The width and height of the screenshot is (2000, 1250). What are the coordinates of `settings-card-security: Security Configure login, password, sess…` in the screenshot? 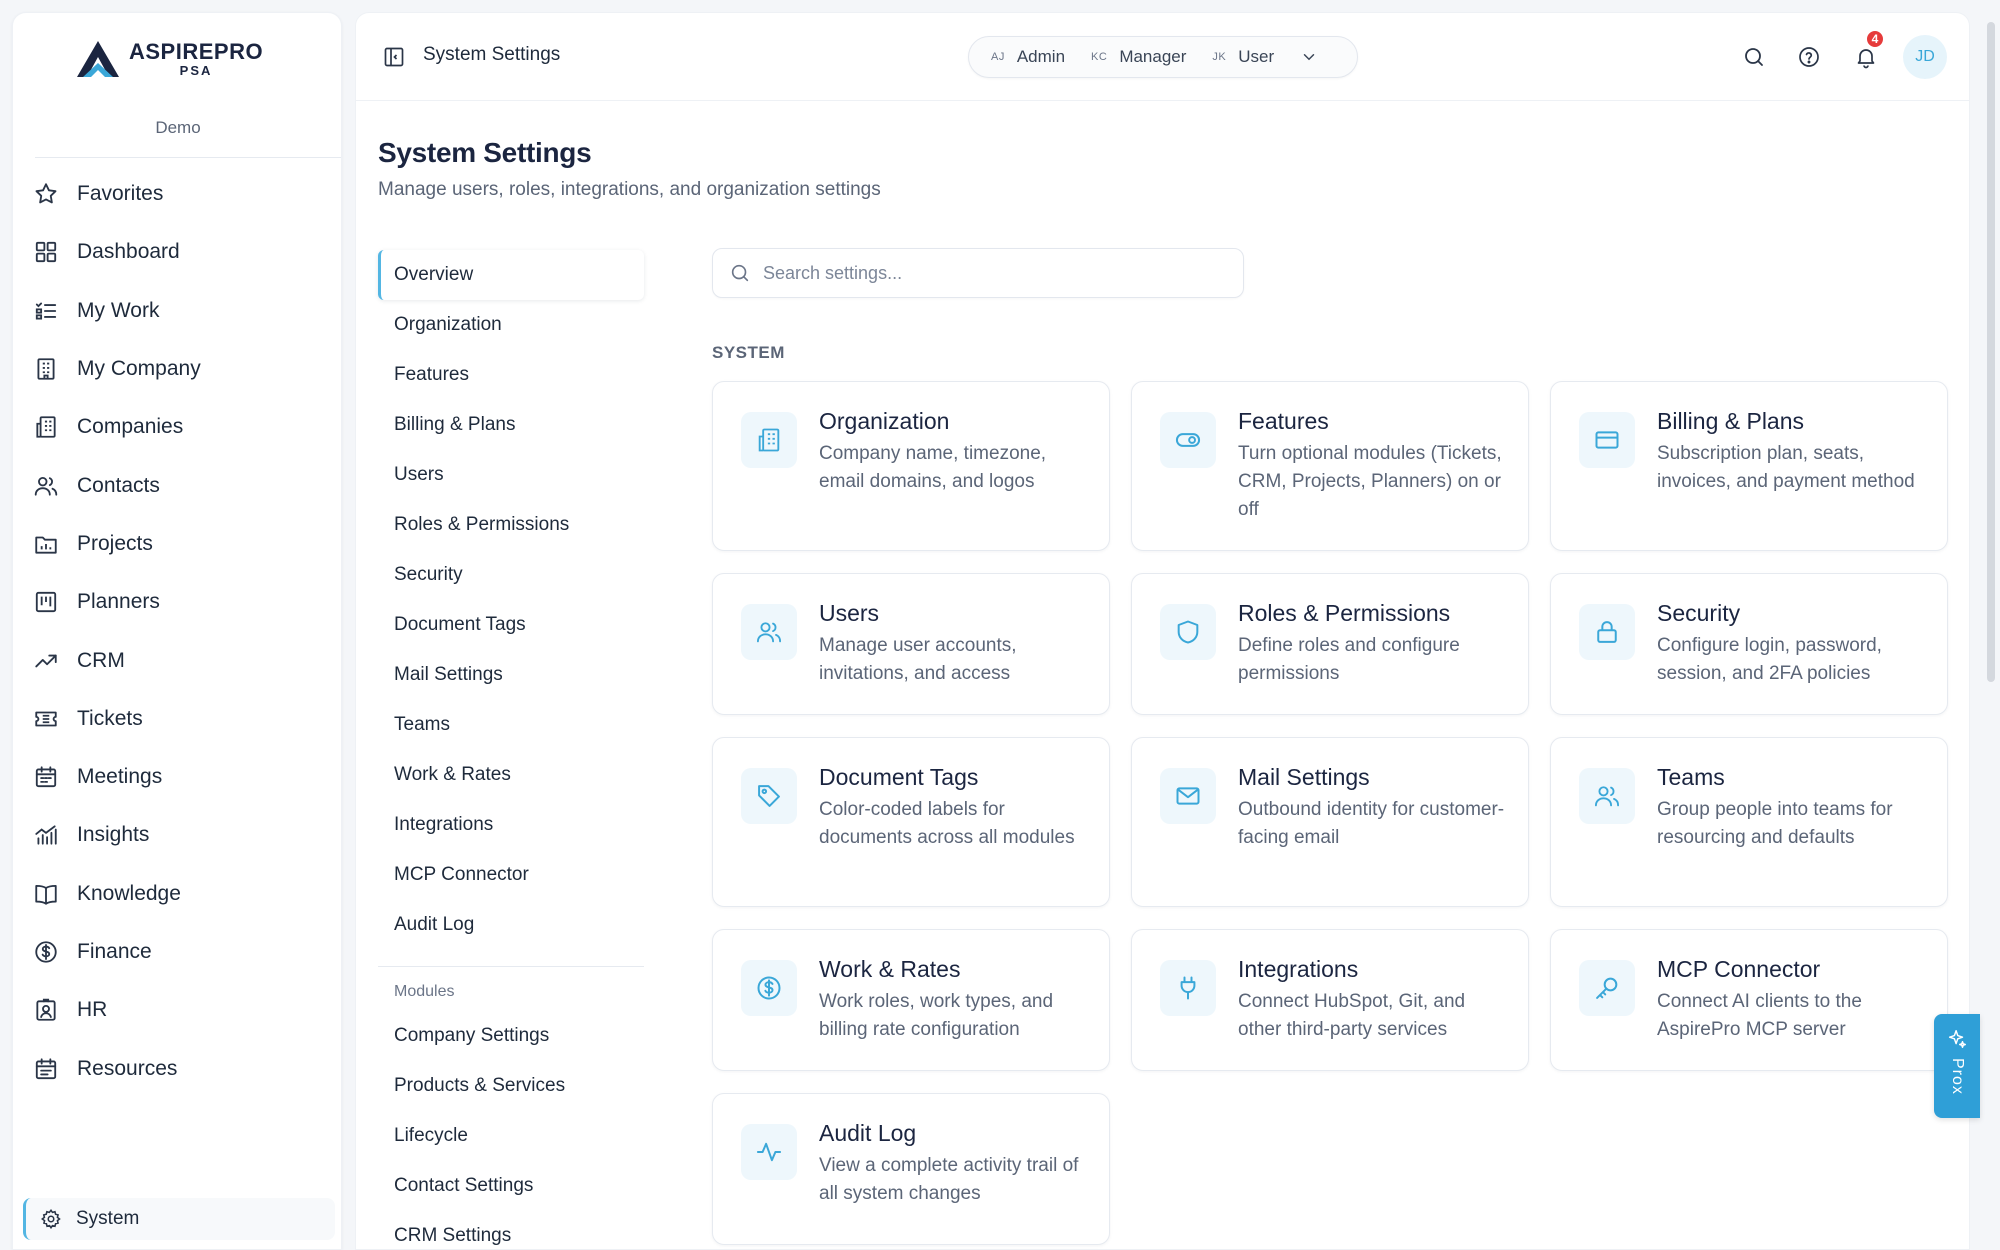 It's located at (1749, 644).